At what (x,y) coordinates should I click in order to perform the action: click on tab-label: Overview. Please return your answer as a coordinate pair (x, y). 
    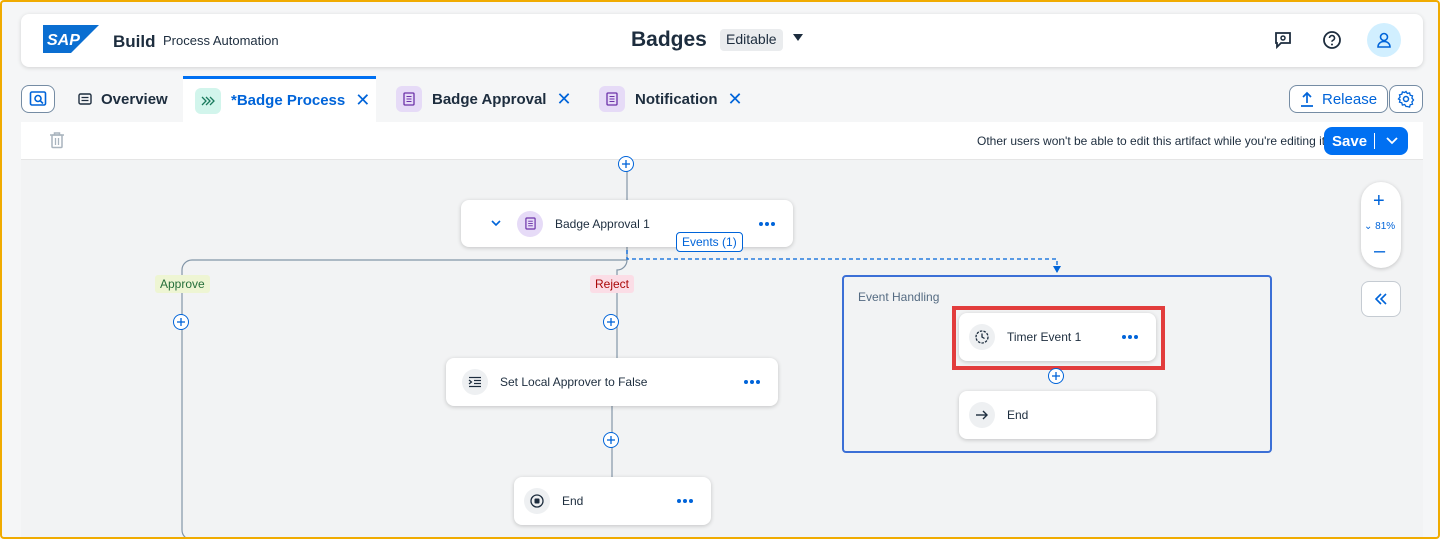
    Looking at the image, I should click on (134, 99).